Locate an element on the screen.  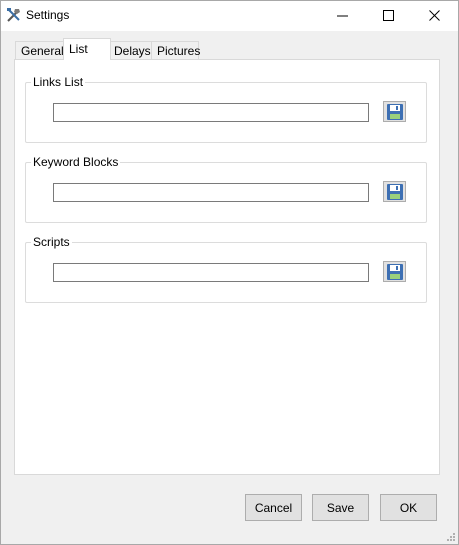
links-list-label: Links List is located at coordinates (58, 82).